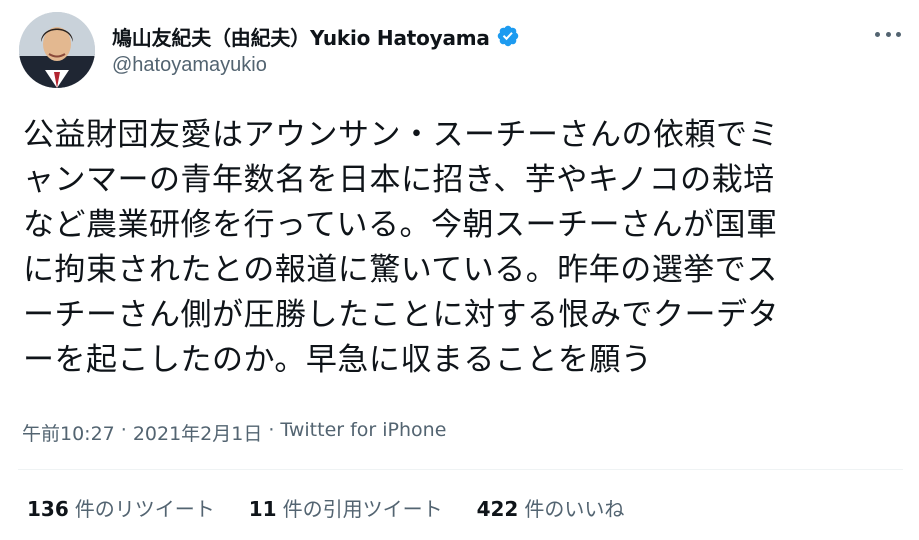 The height and width of the screenshot is (540, 919). Describe the element at coordinates (401, 135) in the screenshot. I see `tweet-text-line: 公益財団友愛はアウンサン・スーチーさんの依頼でミ` at that location.